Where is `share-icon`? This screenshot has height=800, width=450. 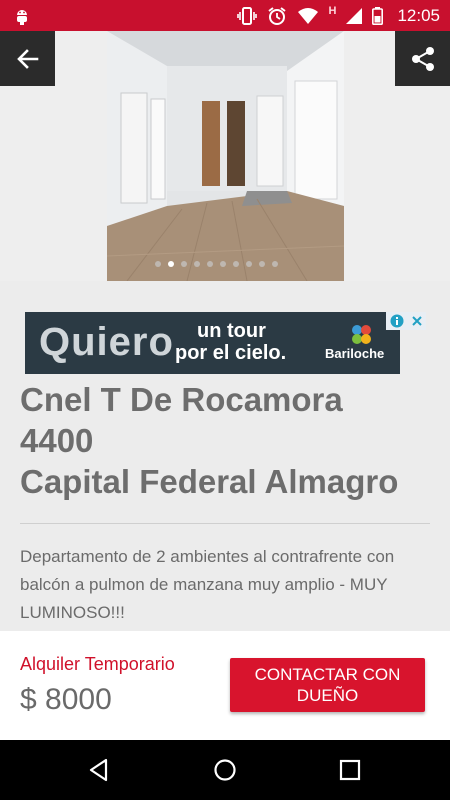 share-icon is located at coordinates (422, 58).